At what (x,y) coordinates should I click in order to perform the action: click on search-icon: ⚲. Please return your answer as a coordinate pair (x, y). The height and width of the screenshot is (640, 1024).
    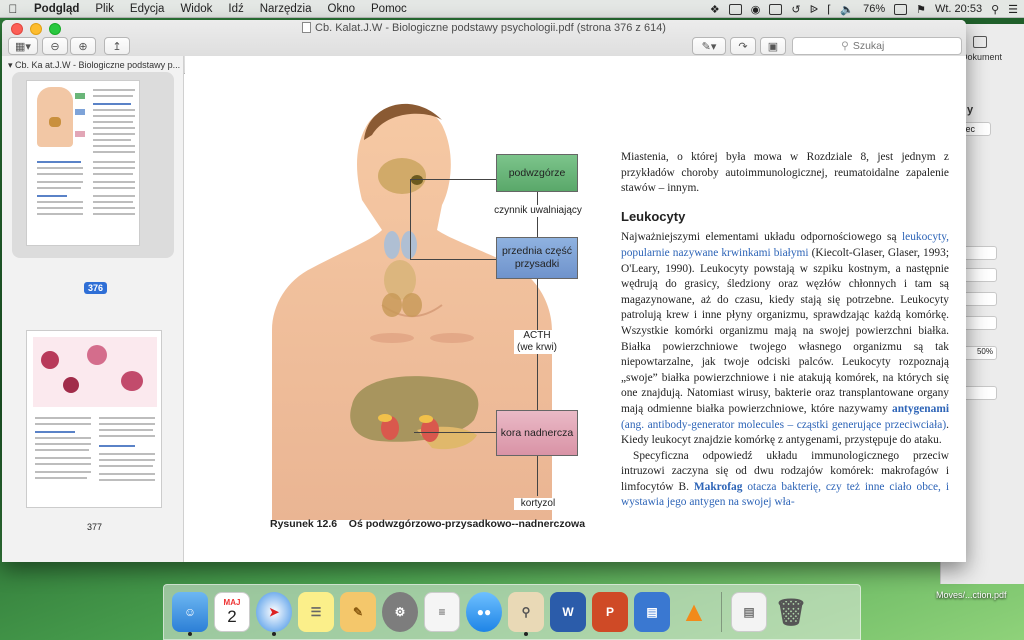
    Looking at the image, I should click on (845, 46).